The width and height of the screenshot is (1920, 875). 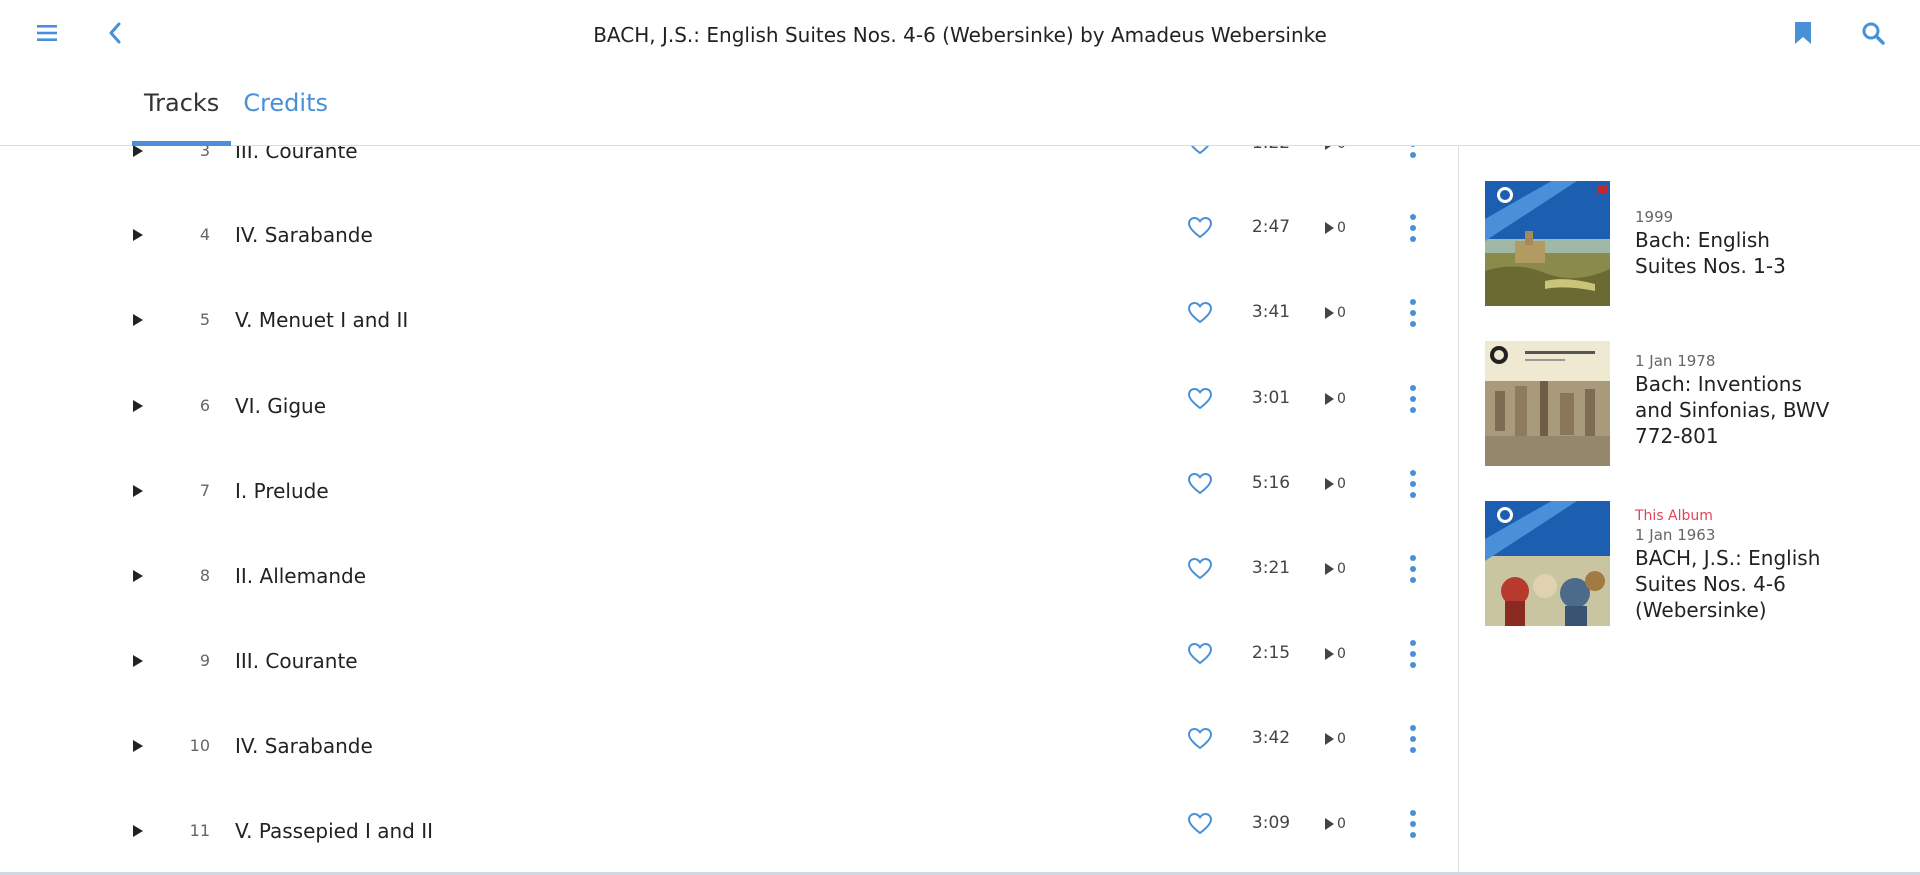 I want to click on bookmark-icon, so click(x=1803, y=33).